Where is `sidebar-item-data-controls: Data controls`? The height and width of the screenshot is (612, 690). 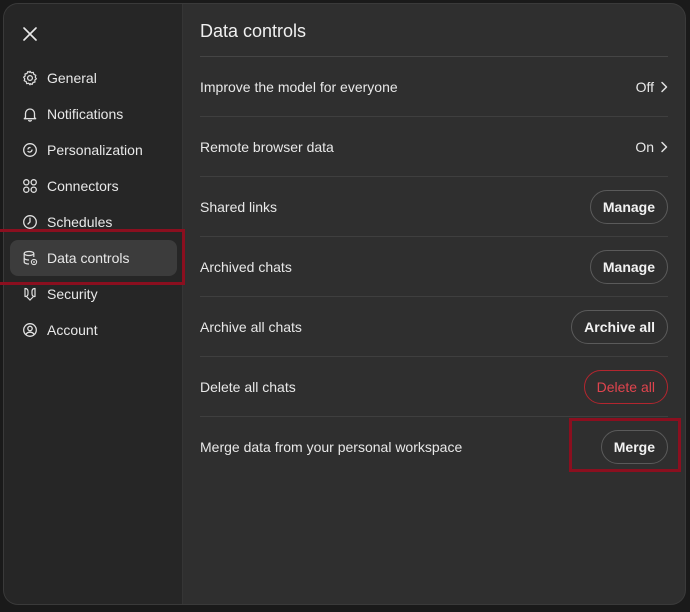
sidebar-item-data-controls: Data controls is located at coordinates (93, 258).